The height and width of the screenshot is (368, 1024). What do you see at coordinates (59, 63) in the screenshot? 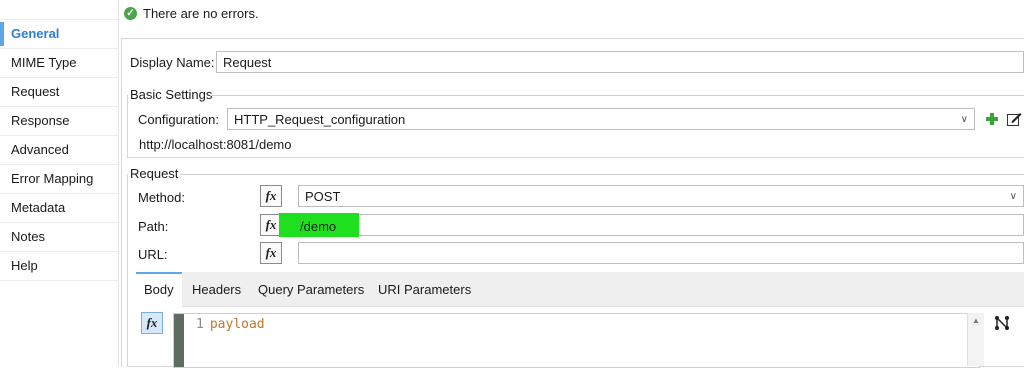
I see `sidebar-item-mime-type: MIME Type` at bounding box center [59, 63].